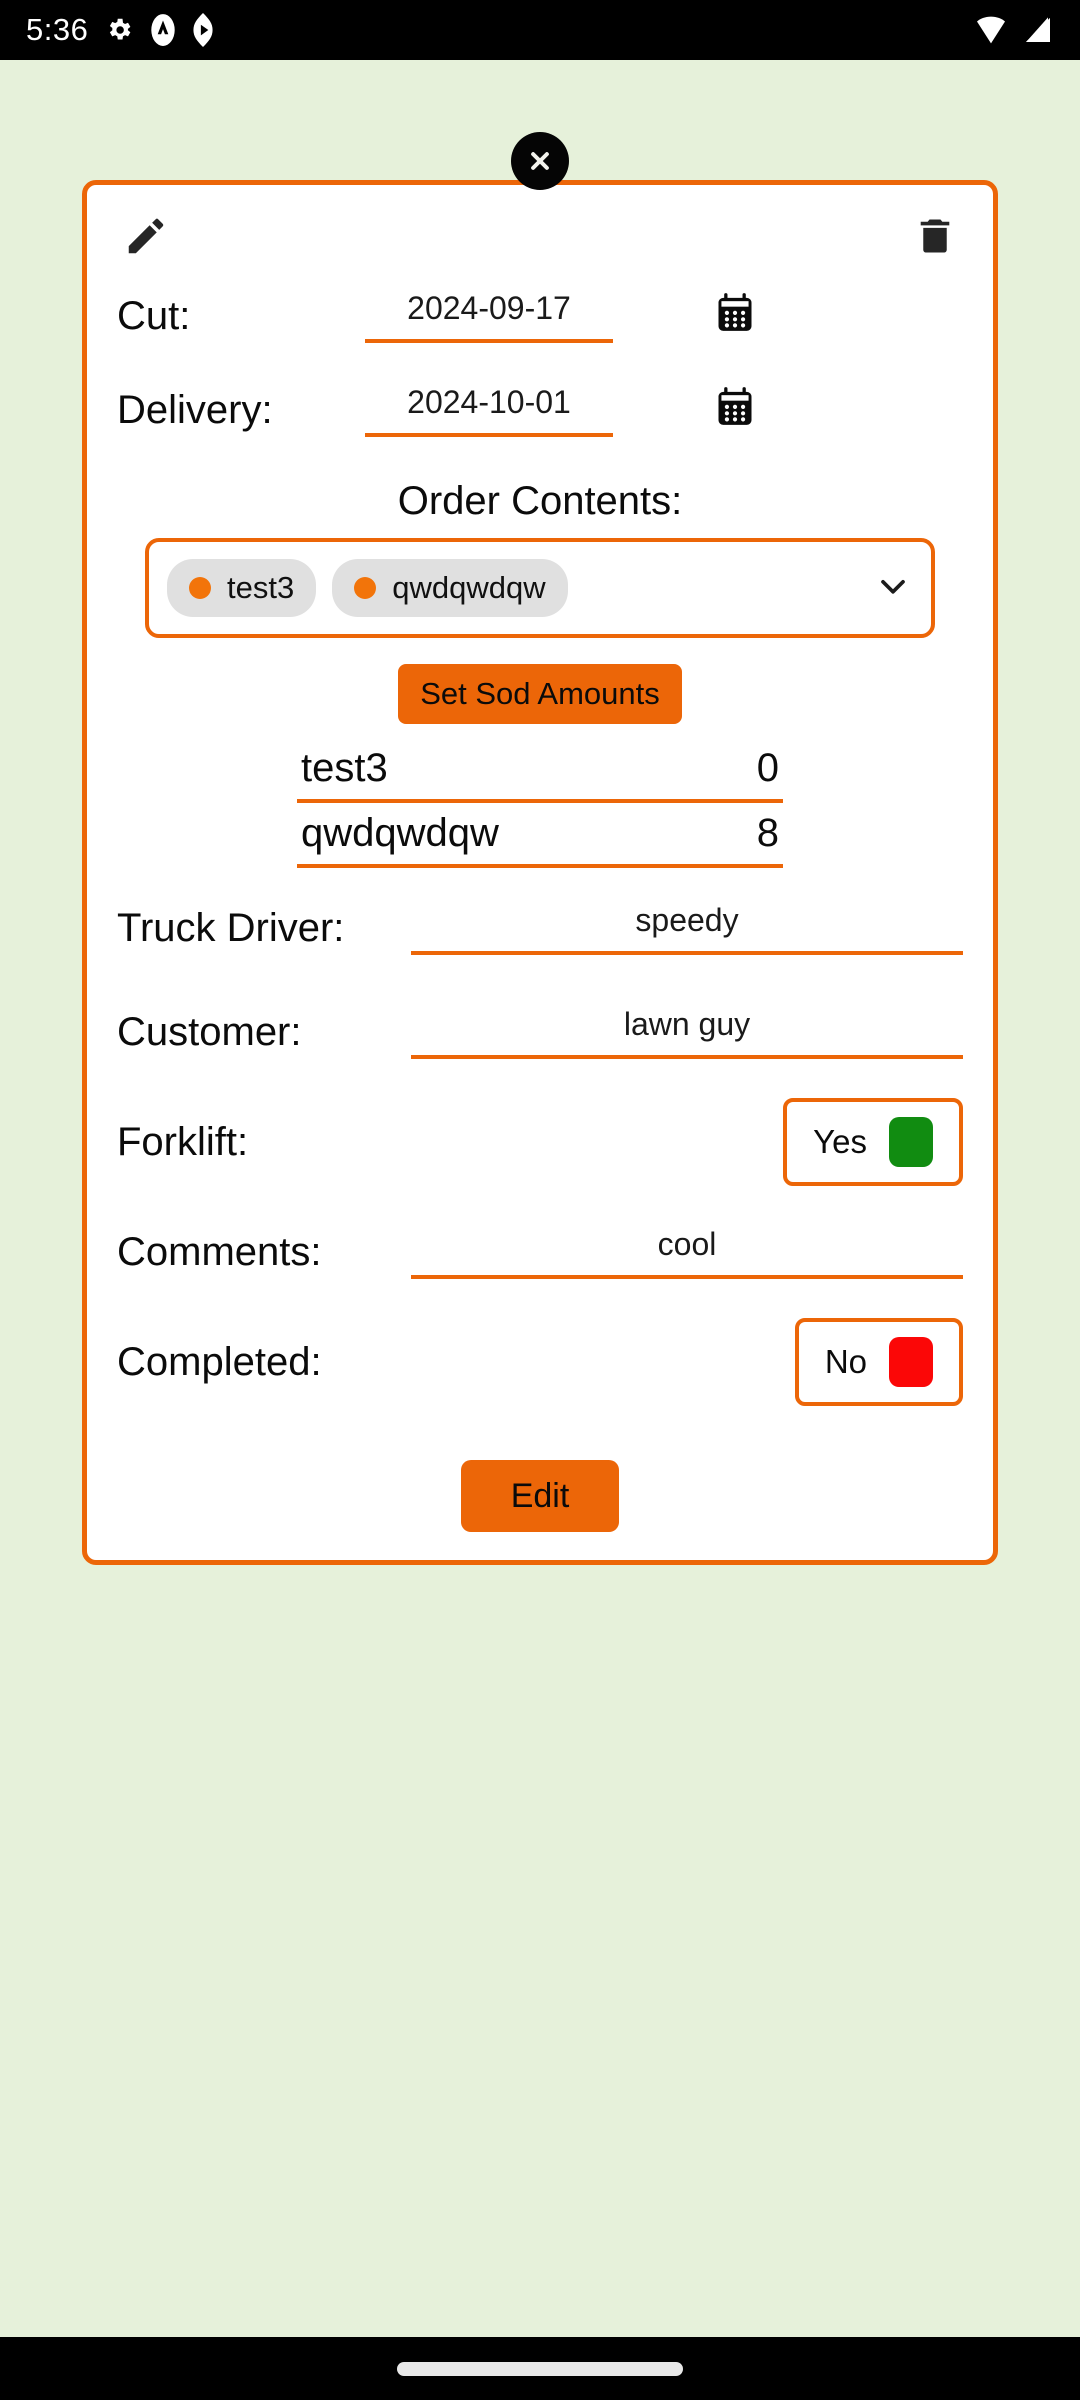  I want to click on close-icon, so click(540, 161).